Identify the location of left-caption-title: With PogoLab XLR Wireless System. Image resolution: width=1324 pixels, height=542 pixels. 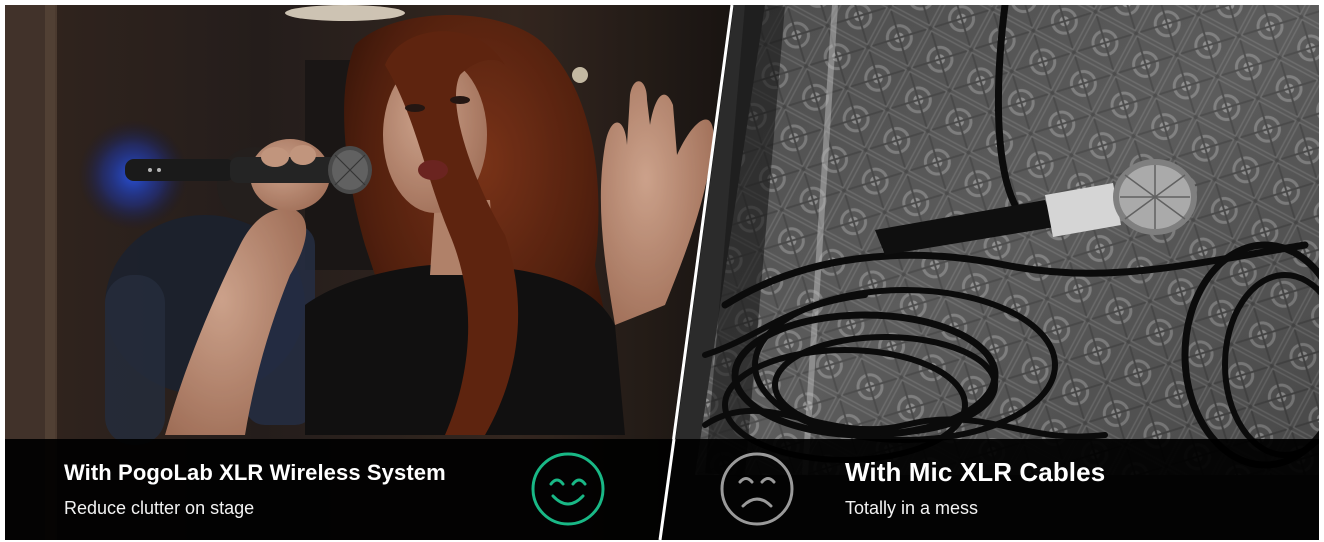
(255, 472).